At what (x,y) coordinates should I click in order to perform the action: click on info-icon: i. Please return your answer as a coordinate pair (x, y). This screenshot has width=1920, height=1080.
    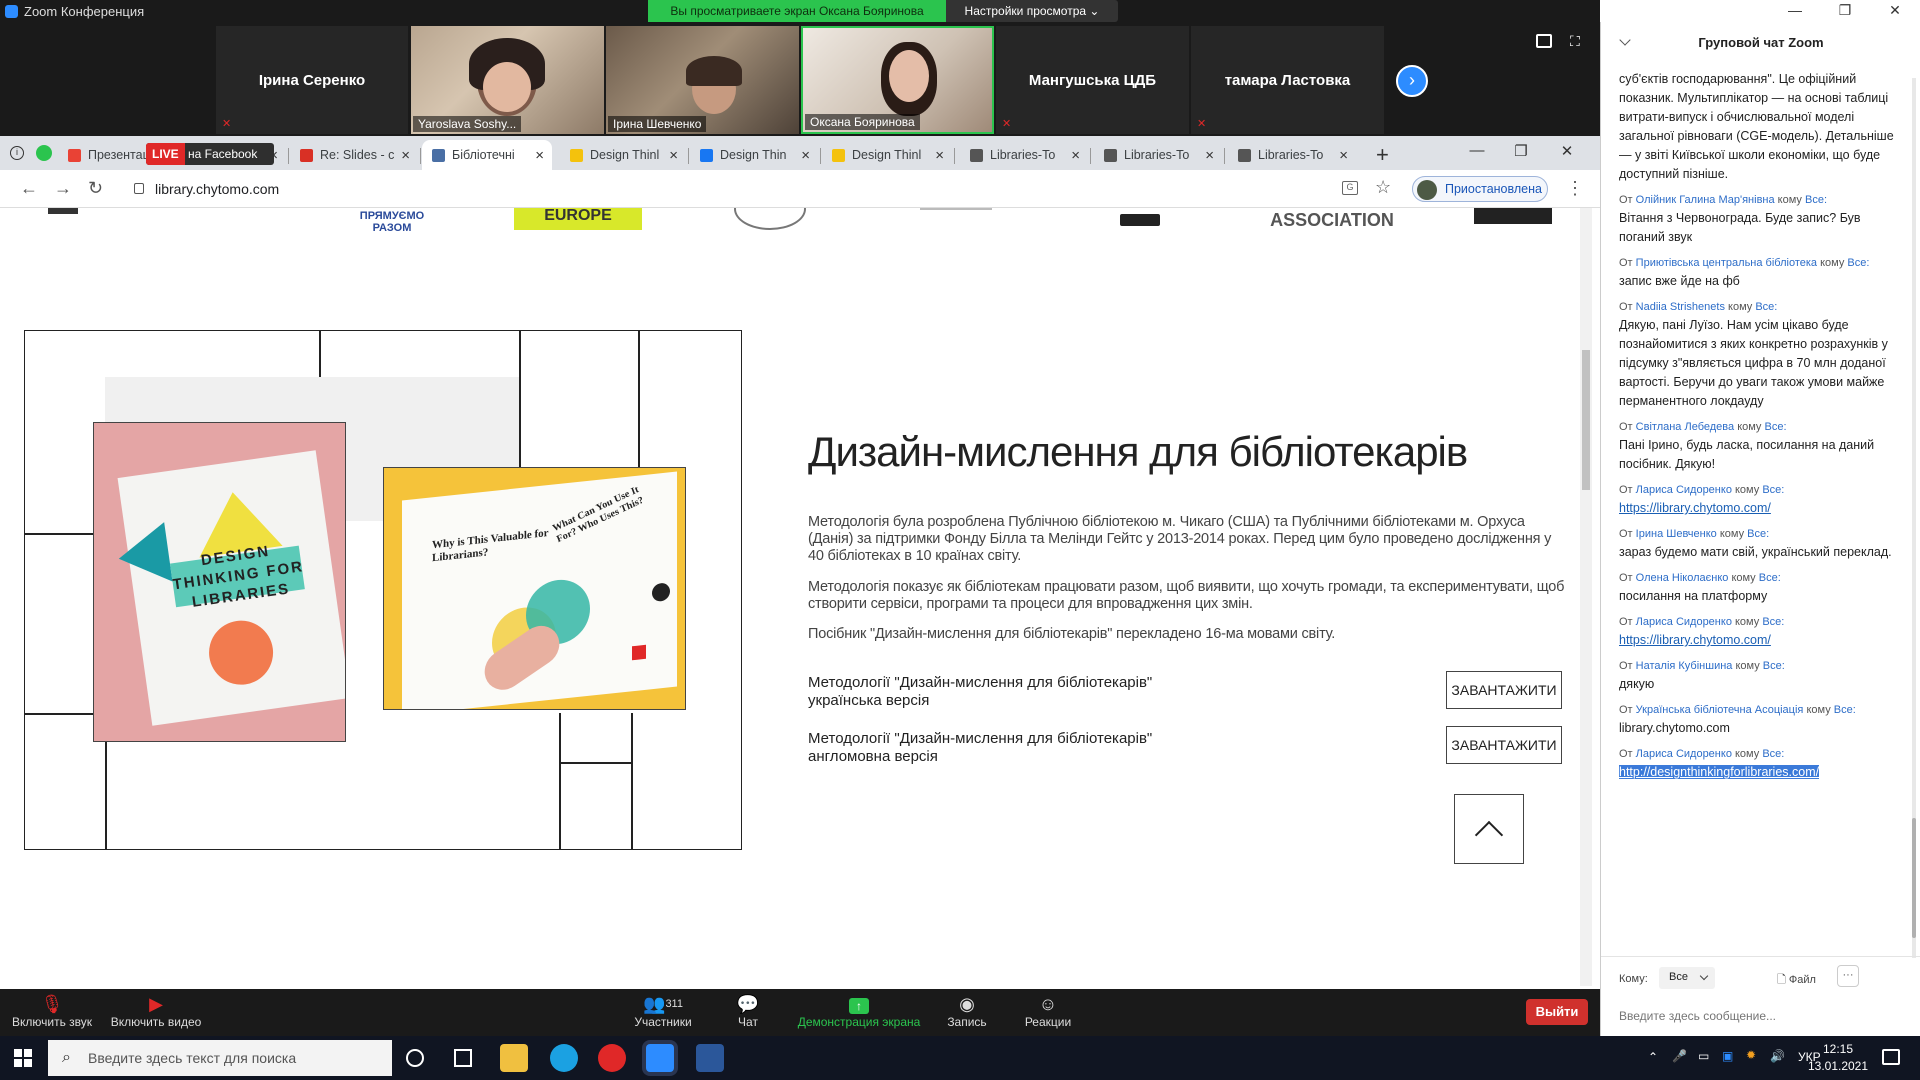
    Looking at the image, I should click on (17, 153).